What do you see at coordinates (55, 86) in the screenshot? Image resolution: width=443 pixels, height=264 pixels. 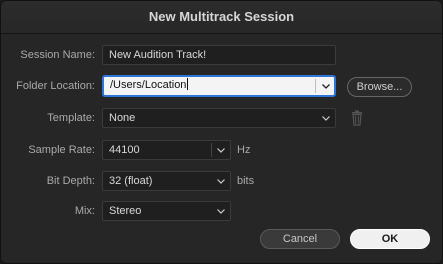 I see `folder-location-label: Folder Location:` at bounding box center [55, 86].